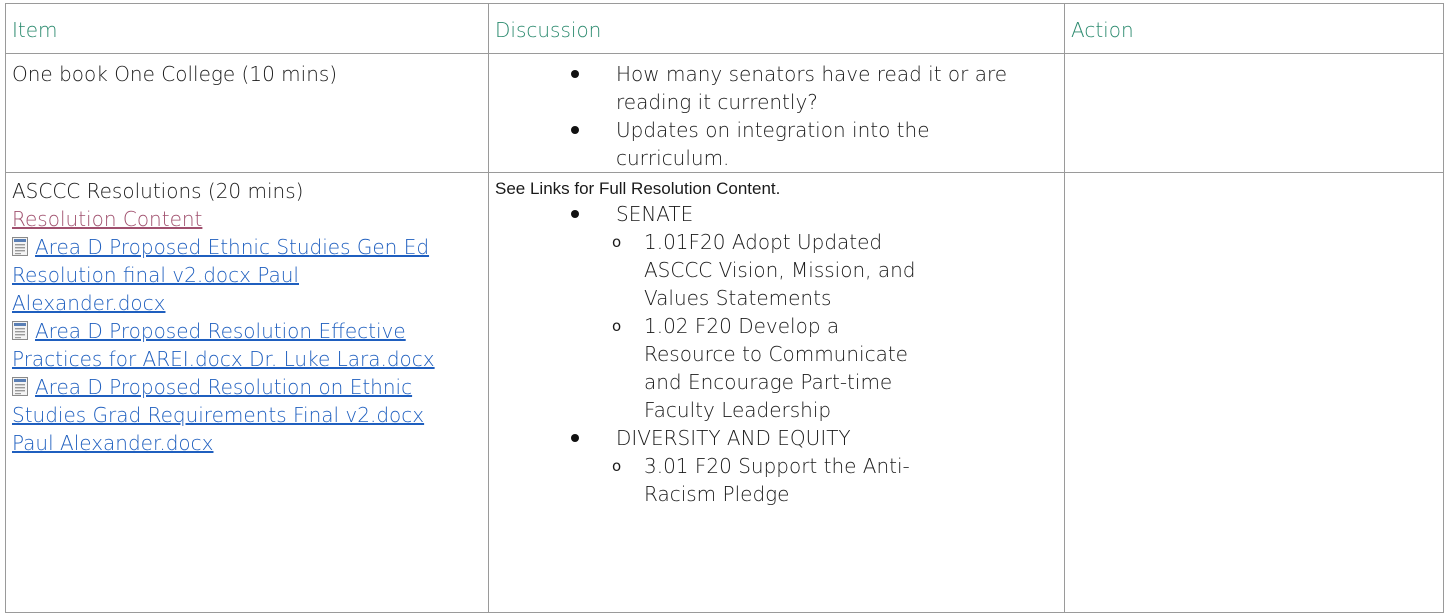 This screenshot has height=613, width=1448. I want to click on list-item: o 3.01 F20 Support the Anti-Racism Pledge, so click(761, 480).